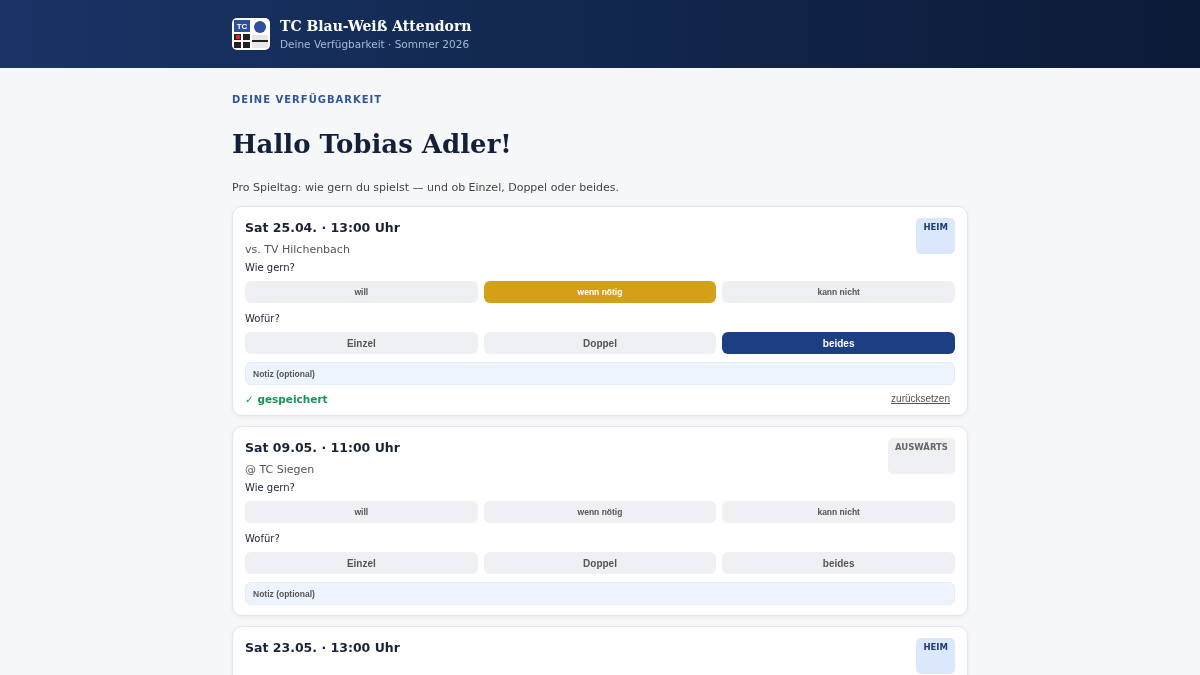 The height and width of the screenshot is (675, 1200). I want to click on club-name: TC Blau-Weiß Attendorn, so click(376, 26).